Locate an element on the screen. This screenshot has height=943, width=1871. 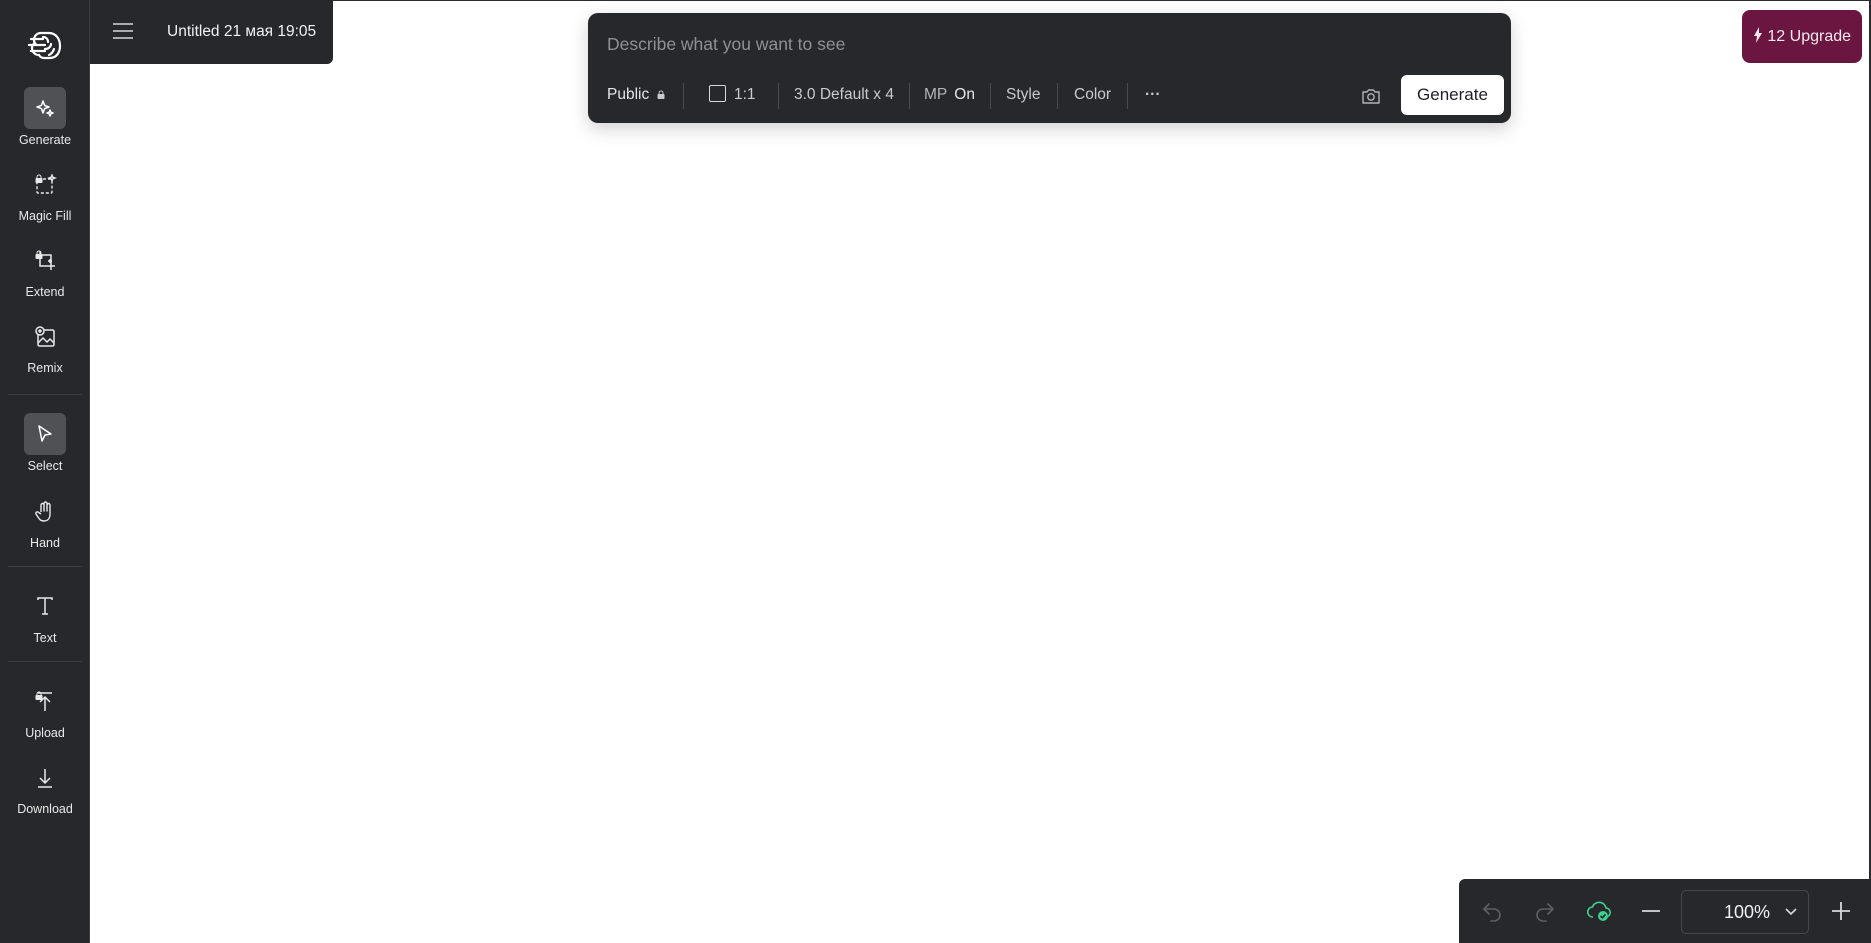
style-selector: Style is located at coordinates (1023, 95).